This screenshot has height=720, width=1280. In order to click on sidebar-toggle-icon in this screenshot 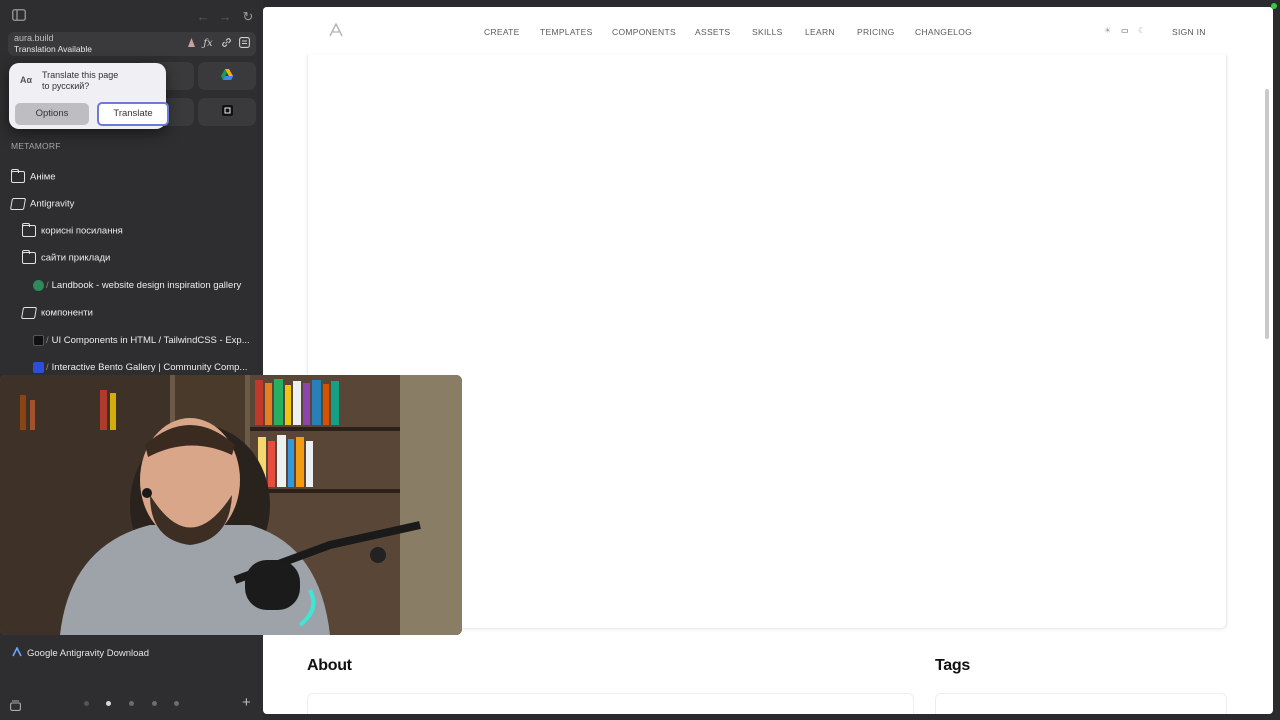, I will do `click(19, 17)`.